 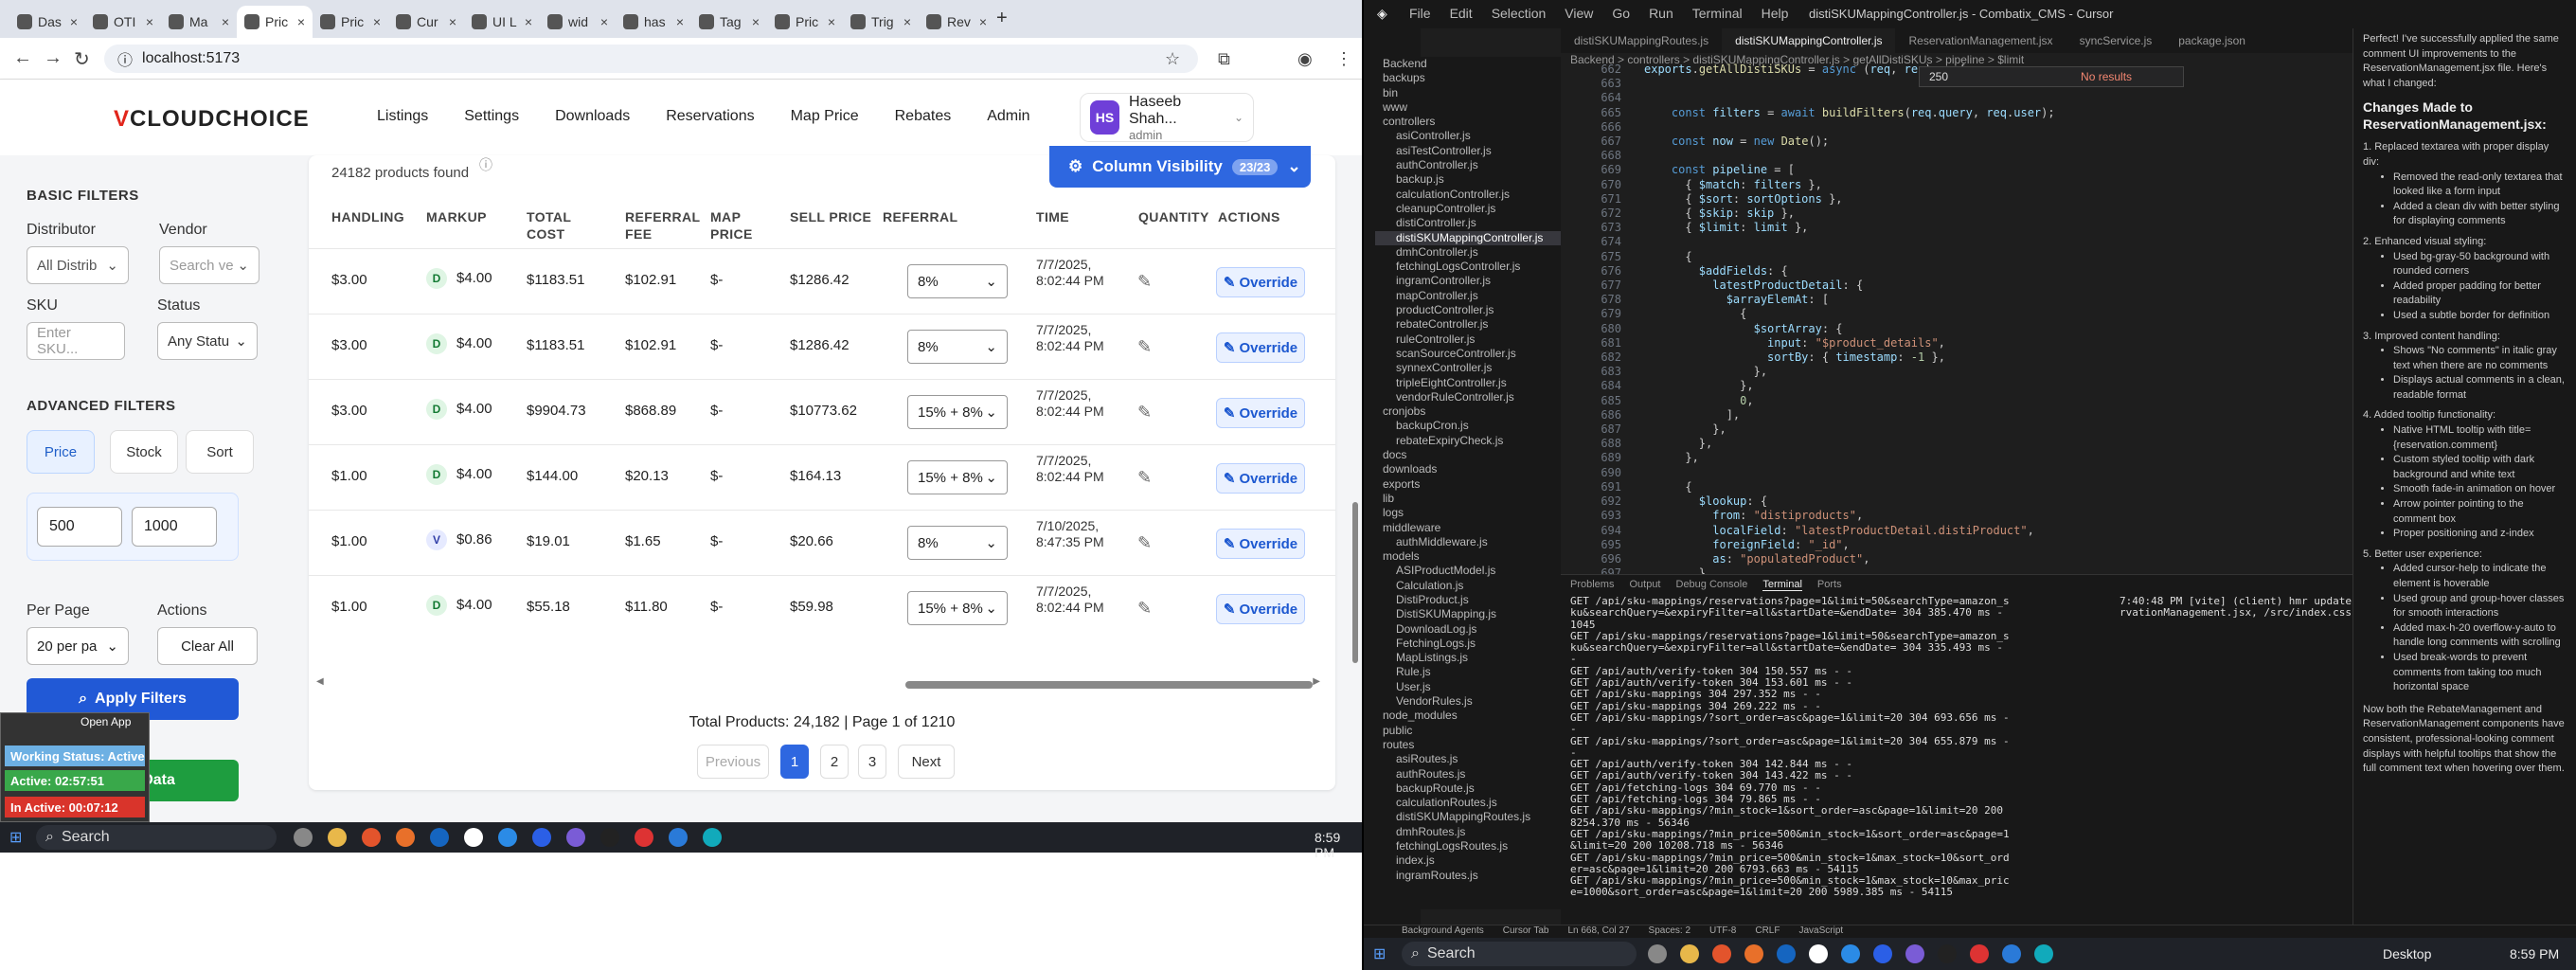 What do you see at coordinates (78, 265) in the screenshot?
I see `distributor-select: All Distrib ⌄` at bounding box center [78, 265].